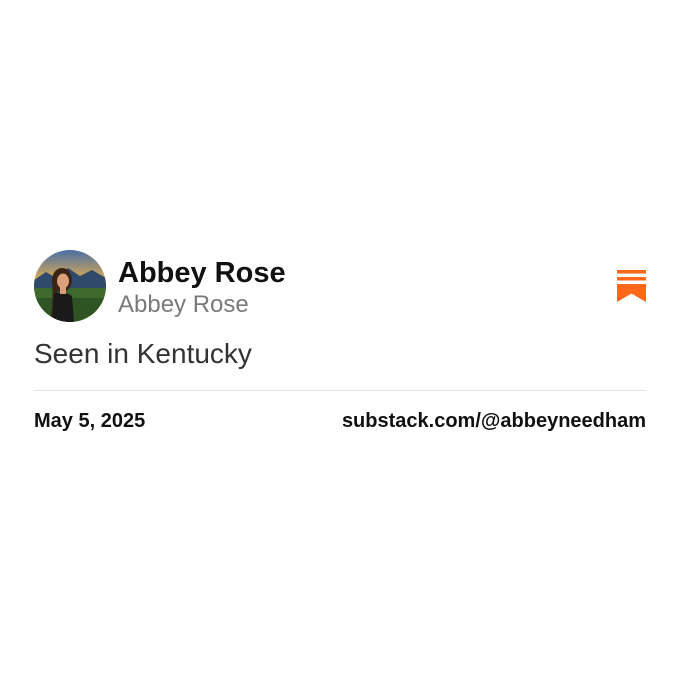 This screenshot has width=680, height=680. What do you see at coordinates (202, 305) in the screenshot?
I see `author-handle: Abbey Rose` at bounding box center [202, 305].